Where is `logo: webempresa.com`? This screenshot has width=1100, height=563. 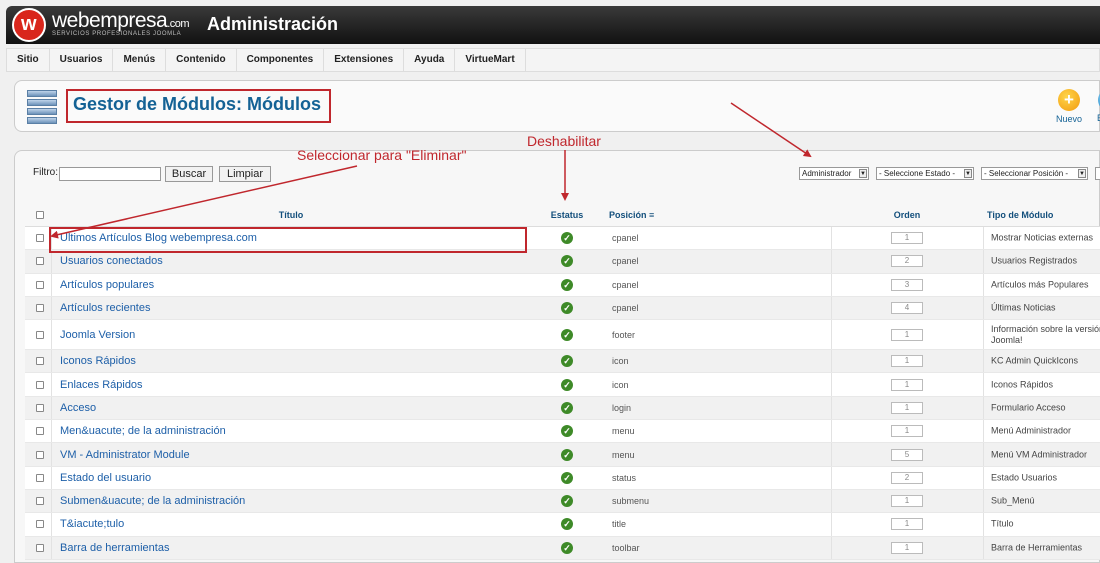
logo: webempresa.com is located at coordinates (121, 21).